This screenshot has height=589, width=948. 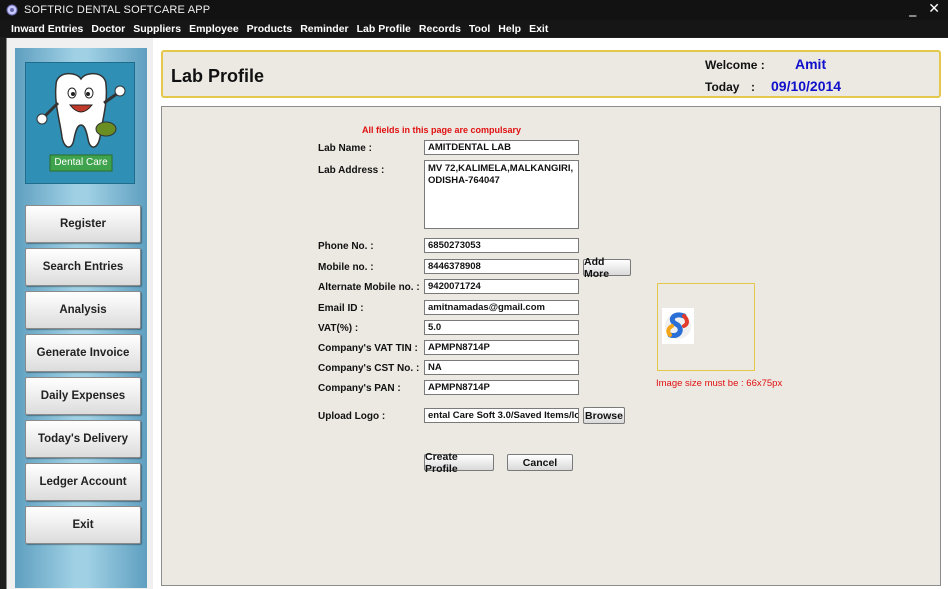 I want to click on phone-input: 6850273053, so click(x=501, y=245).